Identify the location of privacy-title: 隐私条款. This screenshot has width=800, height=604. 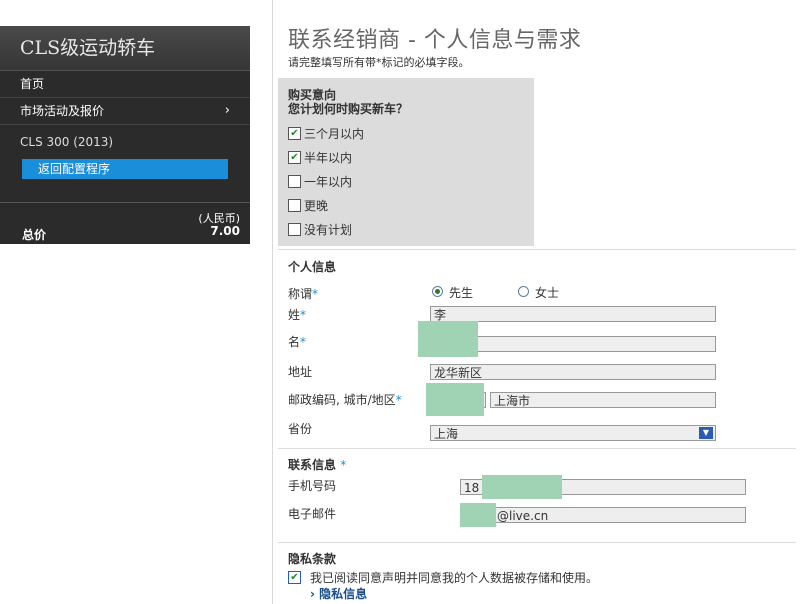
(312, 559).